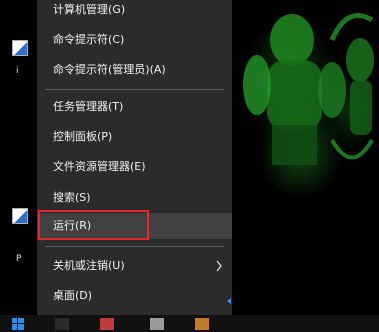 The image size is (379, 332). I want to click on menu-item-label: 搜索(S), so click(72, 197).